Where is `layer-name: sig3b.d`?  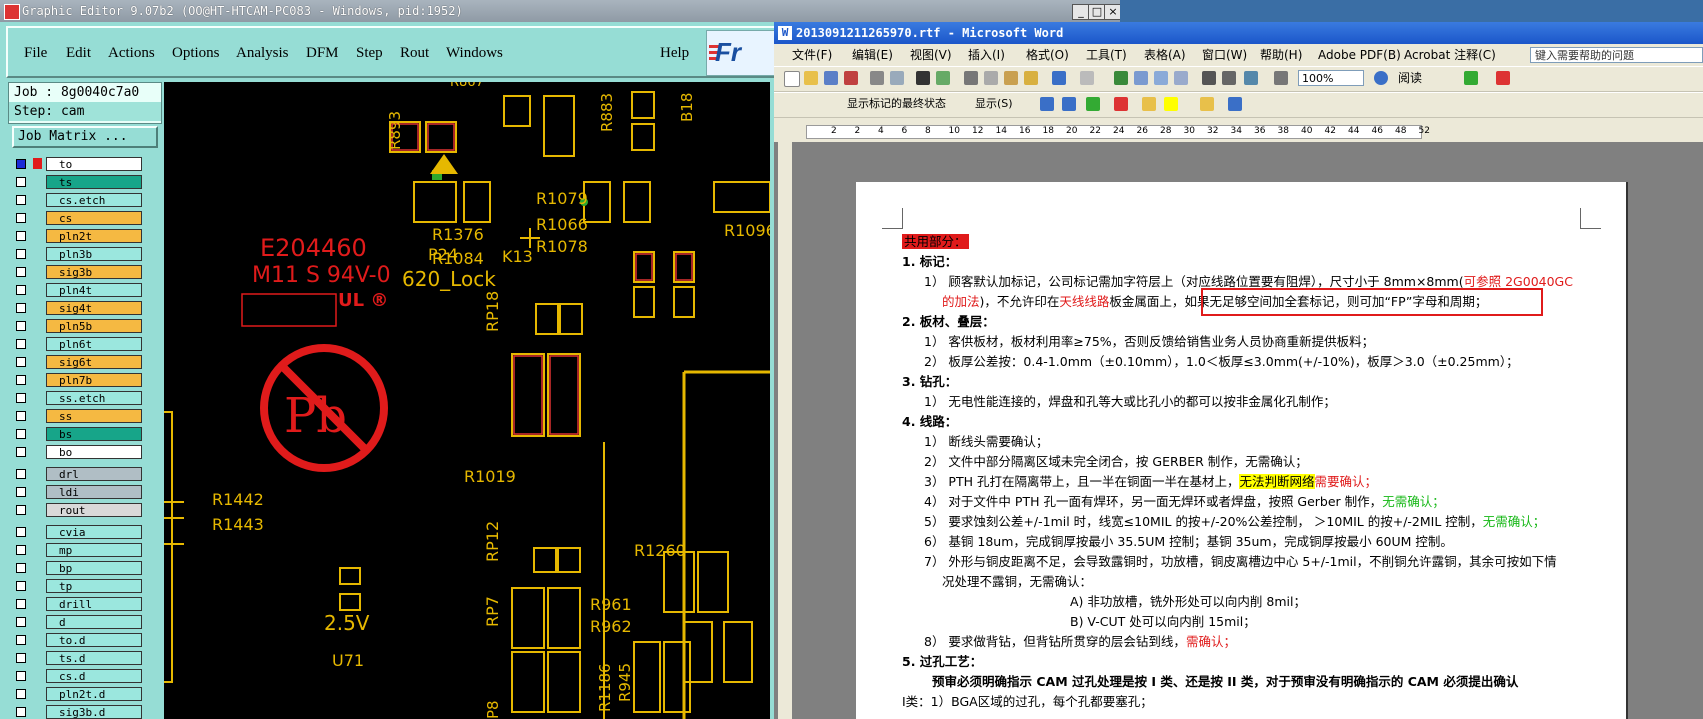 layer-name: sig3b.d is located at coordinates (94, 712).